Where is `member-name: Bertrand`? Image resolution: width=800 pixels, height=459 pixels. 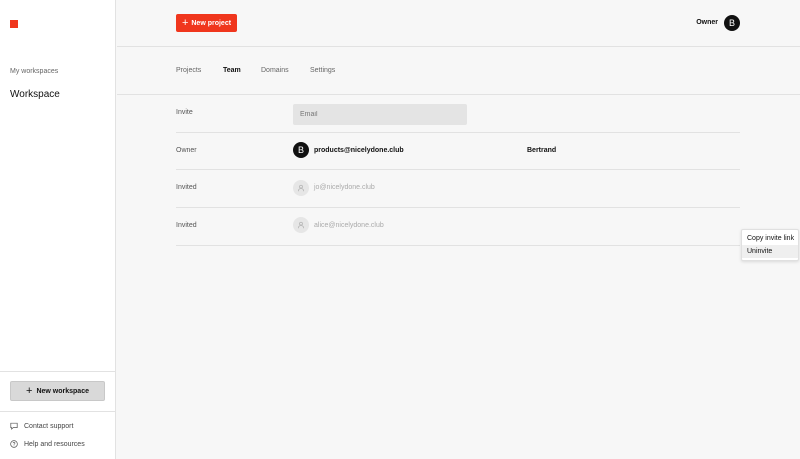
member-name: Bertrand is located at coordinates (542, 150).